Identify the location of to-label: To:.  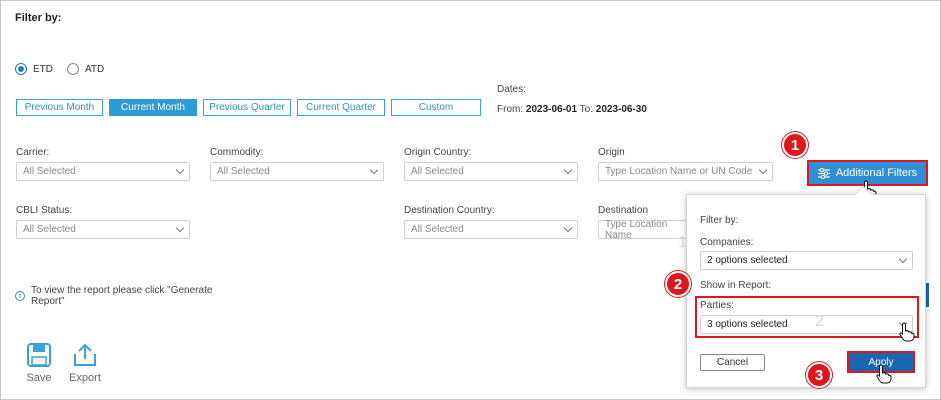
(586, 109).